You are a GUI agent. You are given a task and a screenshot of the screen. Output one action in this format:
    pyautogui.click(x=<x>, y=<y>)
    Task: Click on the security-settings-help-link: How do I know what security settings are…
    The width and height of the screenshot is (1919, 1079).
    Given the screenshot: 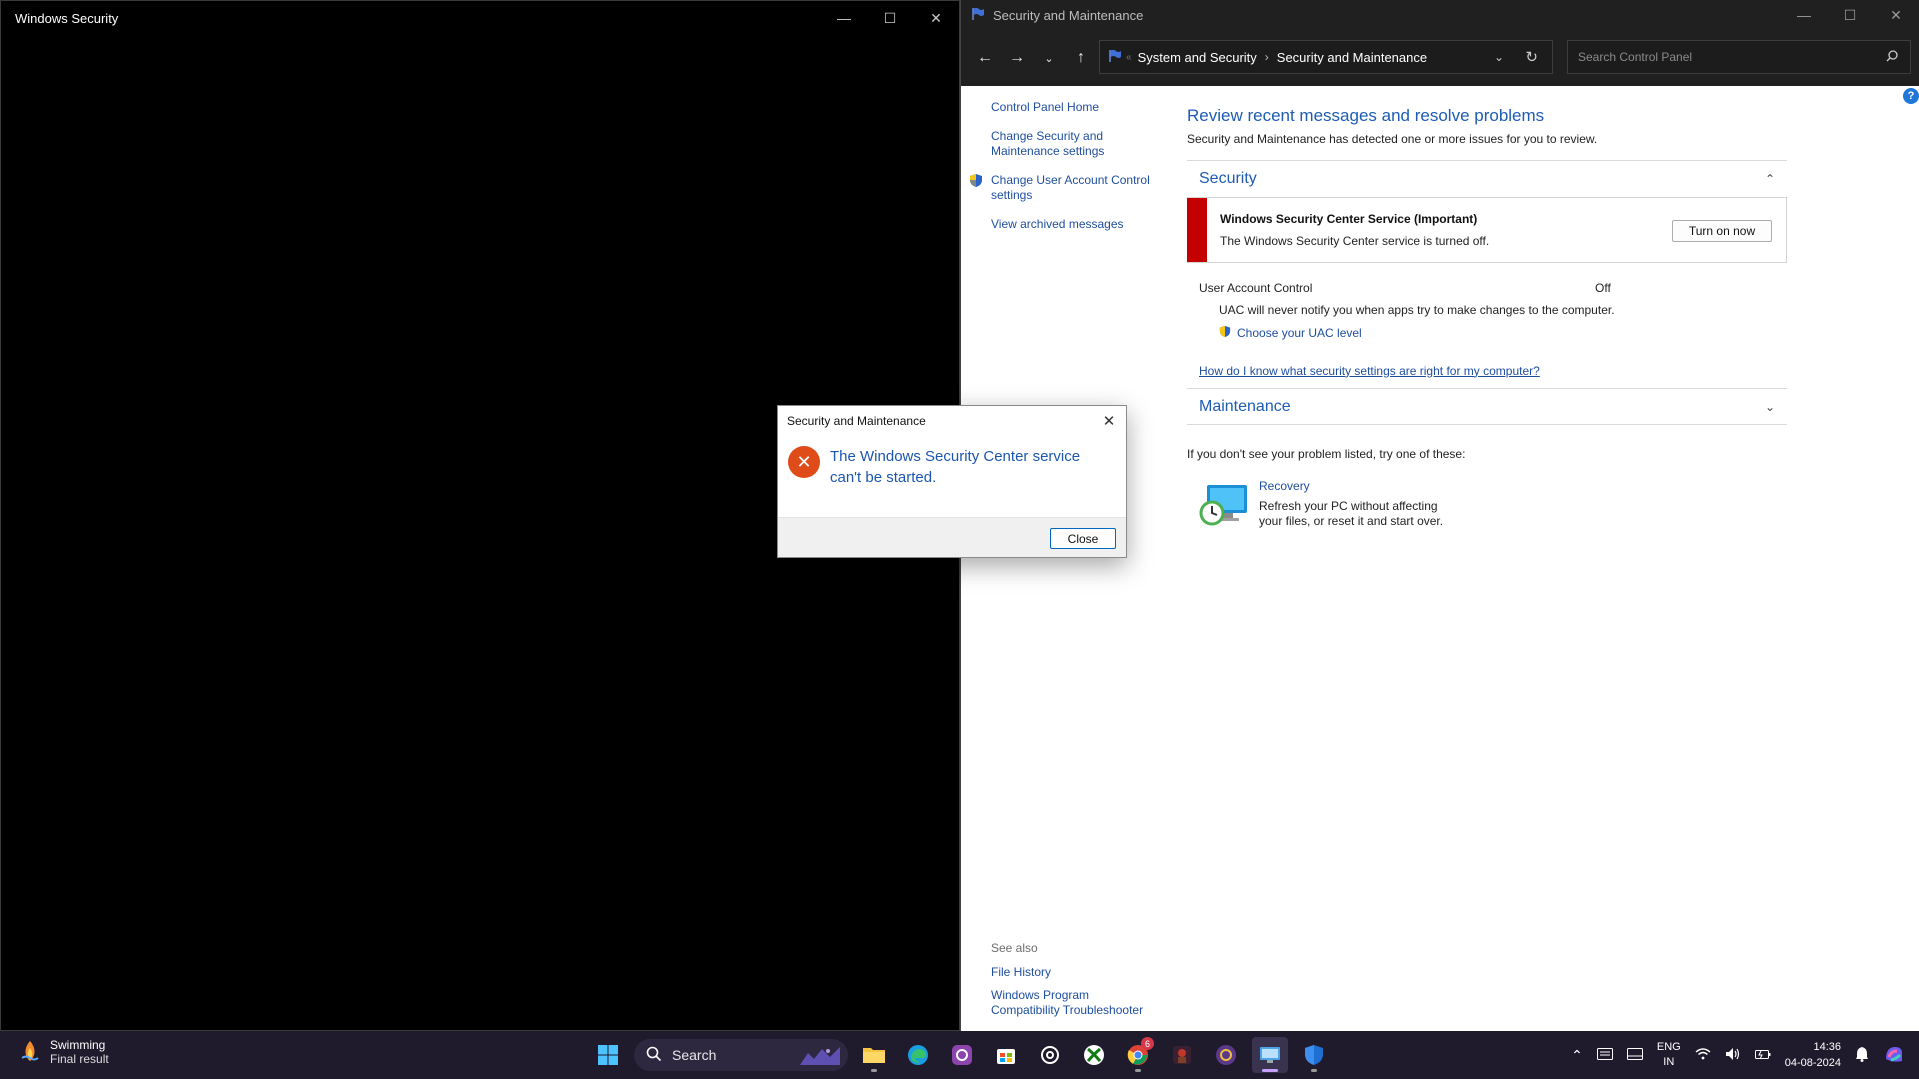 What is the action you would take?
    pyautogui.click(x=1487, y=371)
    